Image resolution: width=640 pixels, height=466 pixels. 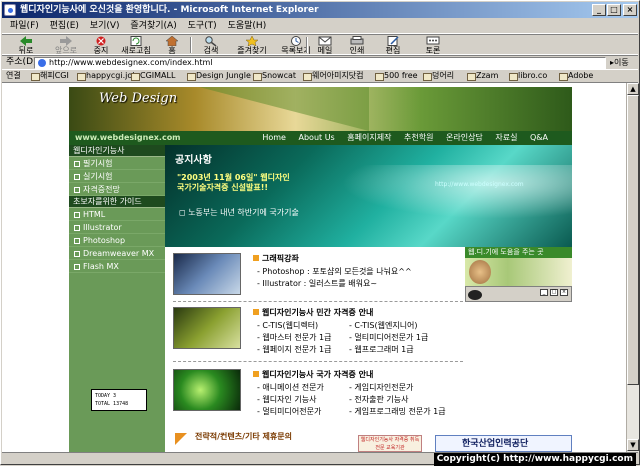 I want to click on notice-body: ◻ 노동부는 내년 하반기에 국가기술, so click(x=239, y=212).